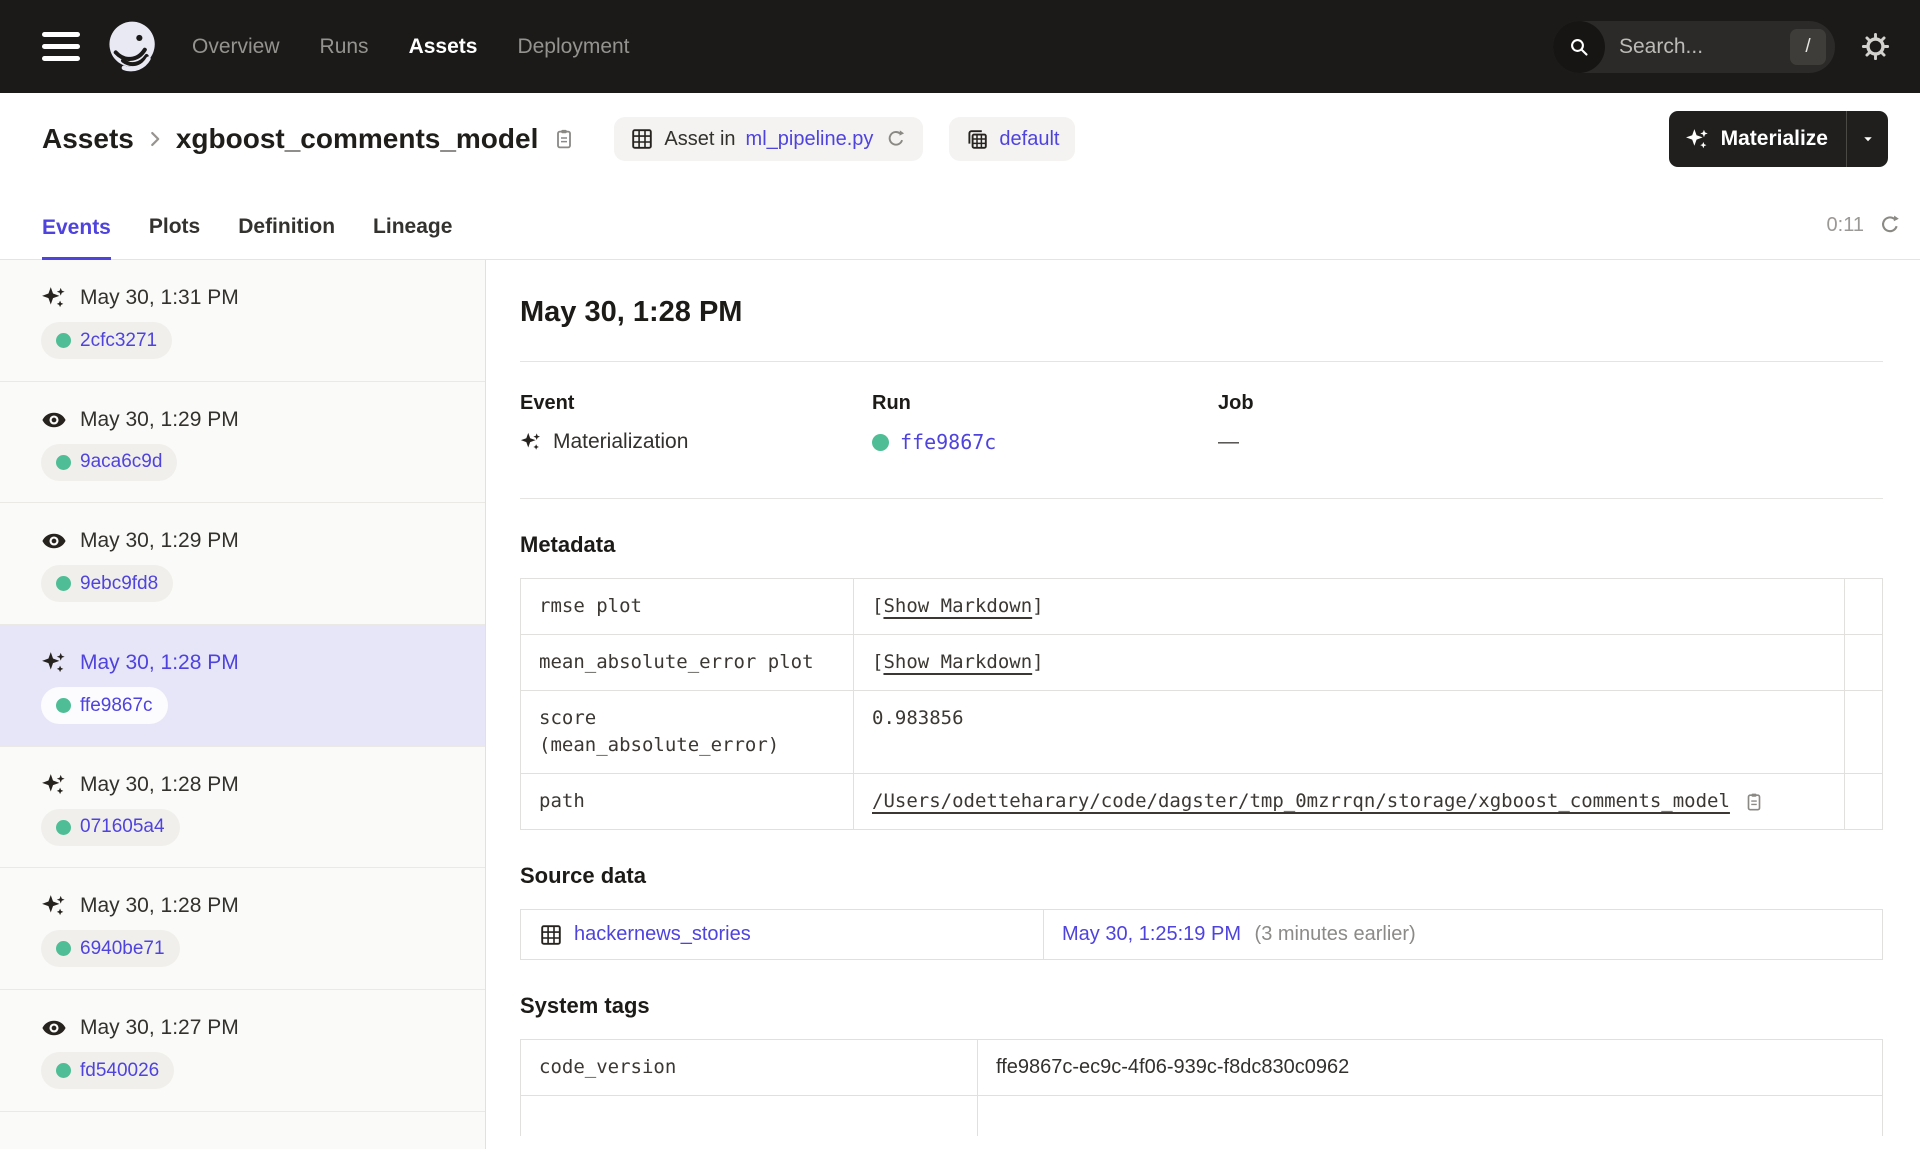  Describe the element at coordinates (1201, 662) in the screenshot. I see `table-row: mean_absolute_error plot [Show Markdown]` at that location.